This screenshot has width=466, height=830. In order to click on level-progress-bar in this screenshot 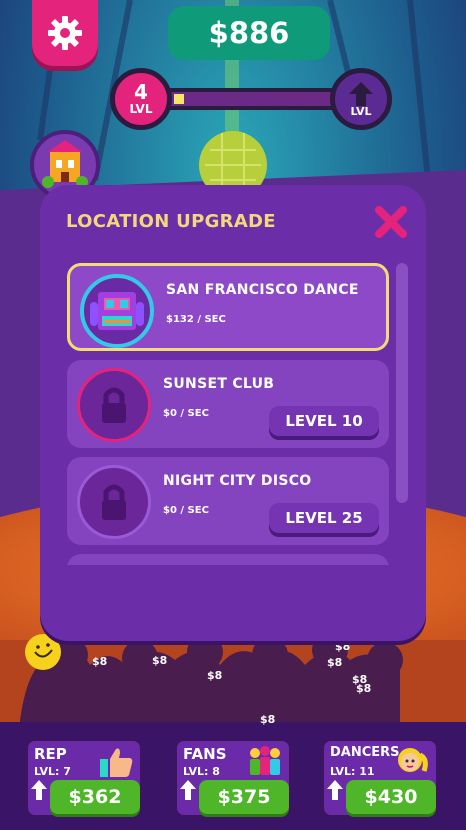, I will do `click(257, 99)`.